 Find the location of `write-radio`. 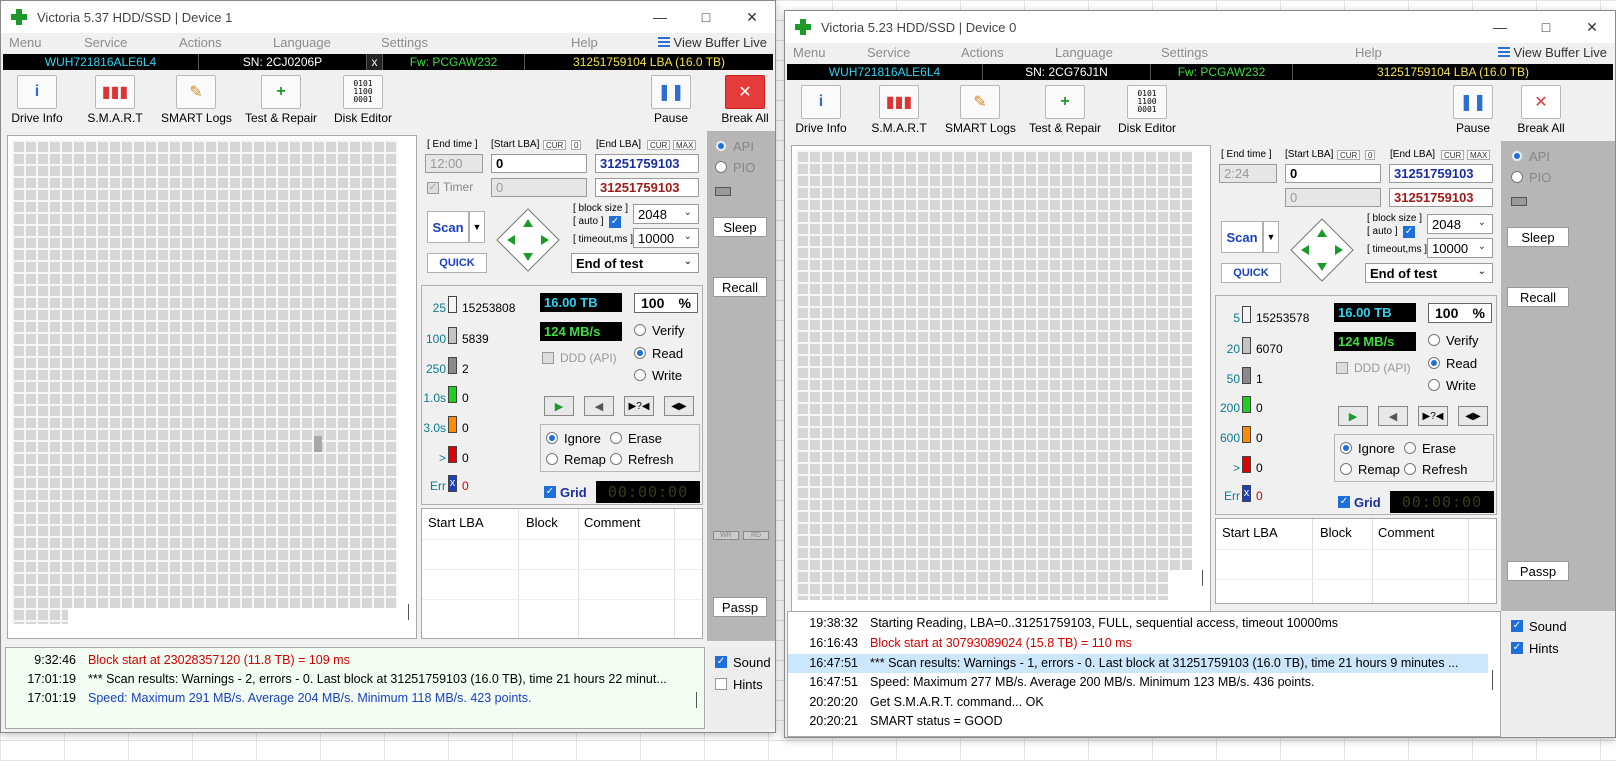

write-radio is located at coordinates (1434, 385).